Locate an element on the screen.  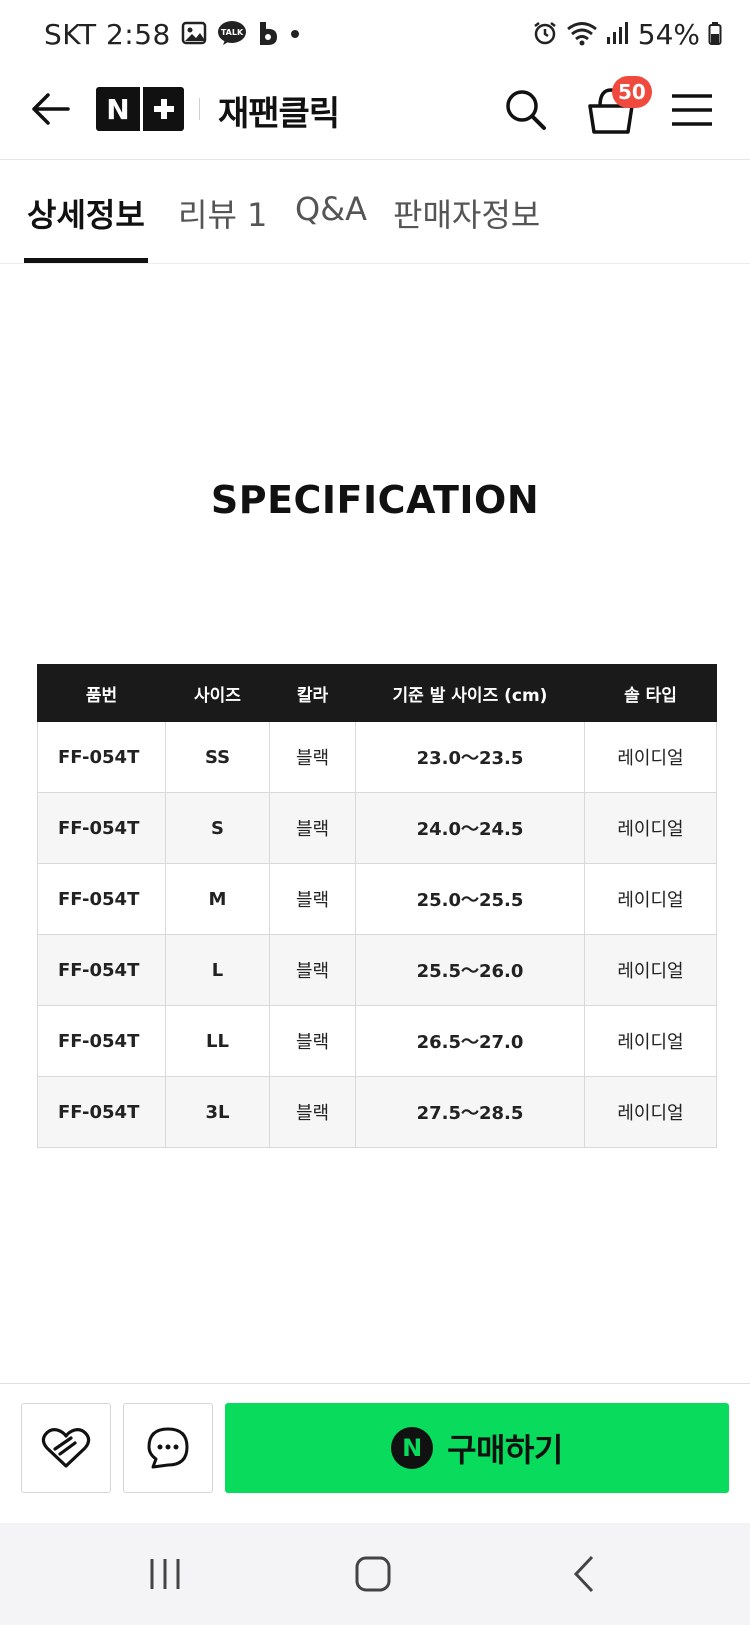
cell-size: L is located at coordinates (217, 970).